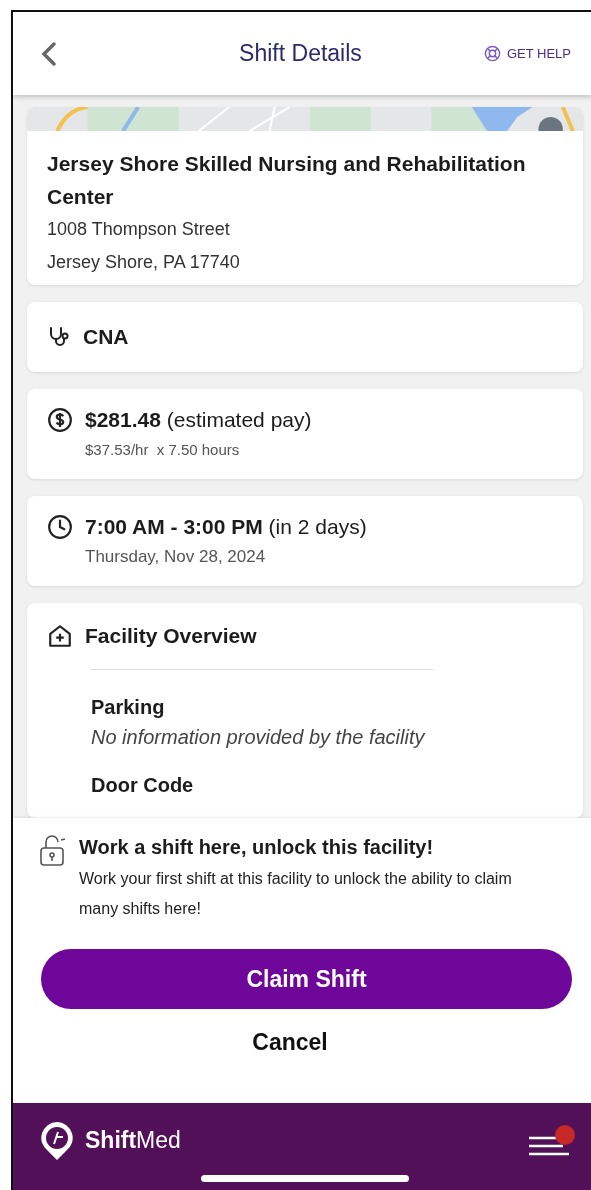 The height and width of the screenshot is (1190, 591). I want to click on time-detail: Thursday, Nov 28, 2024, so click(176, 557).